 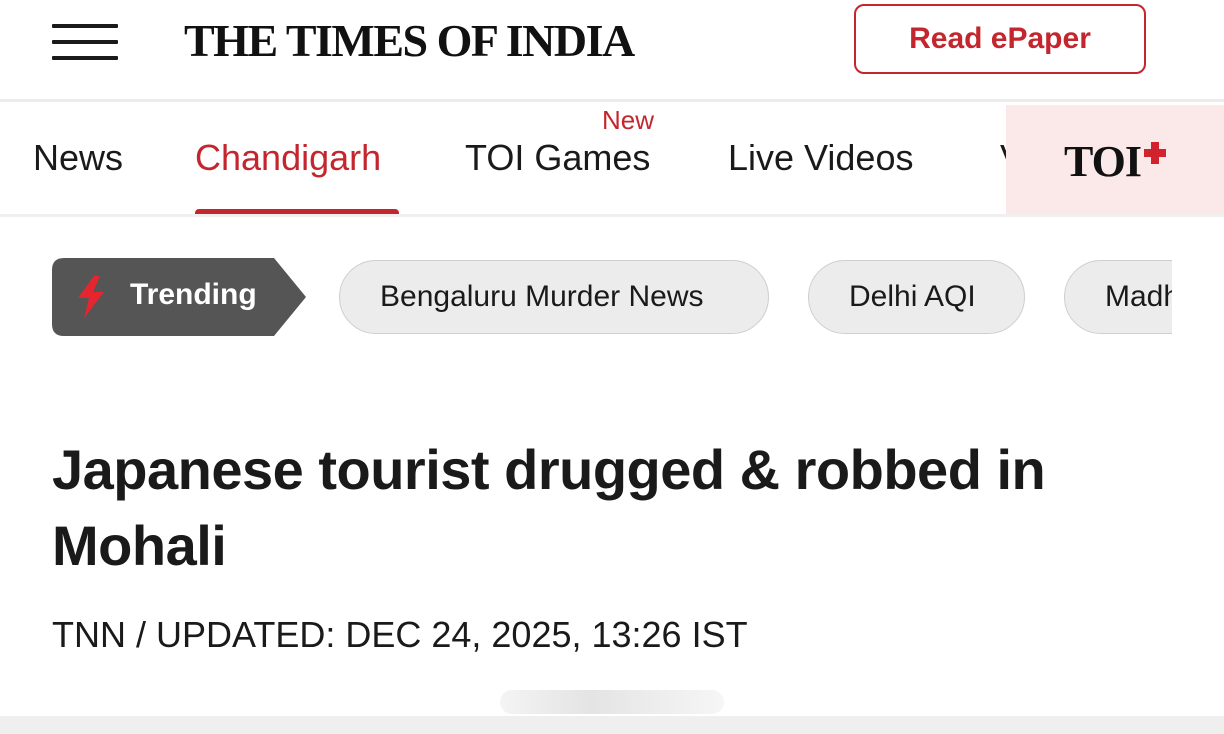 I want to click on read-epaper-button: Read ePaper, so click(x=1000, y=39).